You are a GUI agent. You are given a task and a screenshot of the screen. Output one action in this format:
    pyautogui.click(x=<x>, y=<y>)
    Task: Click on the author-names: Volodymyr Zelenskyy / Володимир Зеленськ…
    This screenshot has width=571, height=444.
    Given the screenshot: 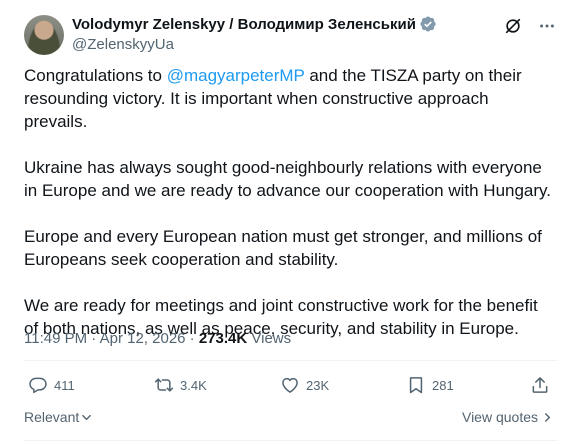 What is the action you would take?
    pyautogui.click(x=254, y=34)
    